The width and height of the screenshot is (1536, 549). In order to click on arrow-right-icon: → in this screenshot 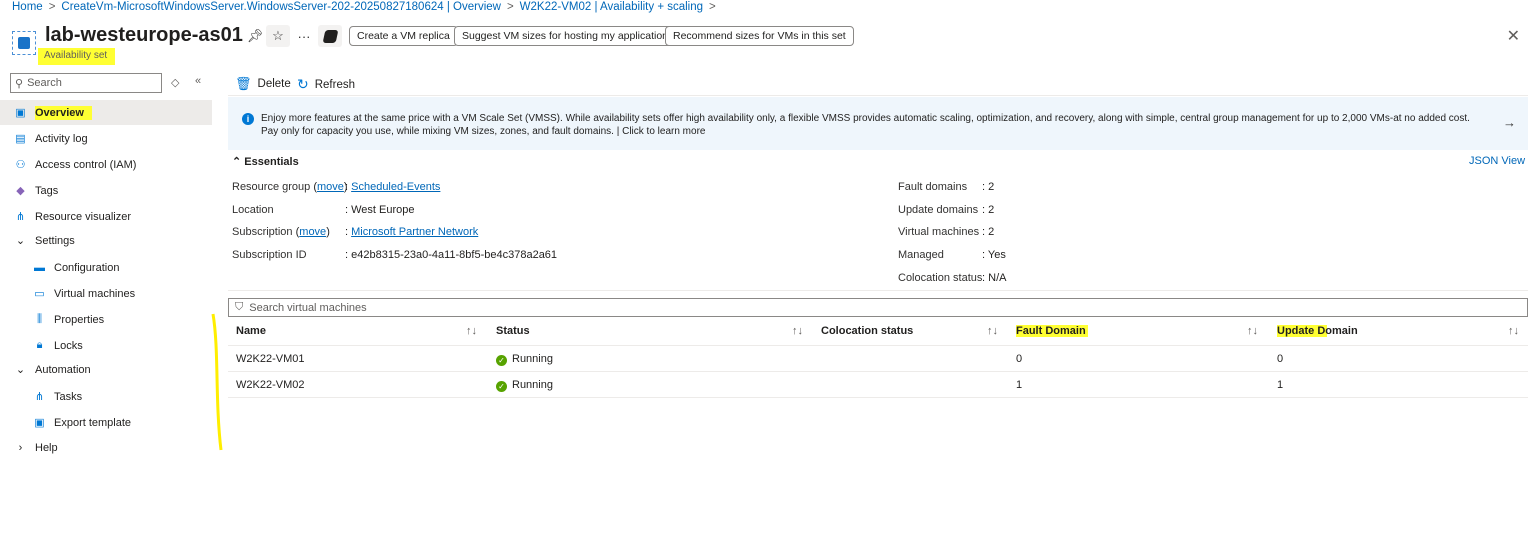, I will do `click(1509, 122)`.